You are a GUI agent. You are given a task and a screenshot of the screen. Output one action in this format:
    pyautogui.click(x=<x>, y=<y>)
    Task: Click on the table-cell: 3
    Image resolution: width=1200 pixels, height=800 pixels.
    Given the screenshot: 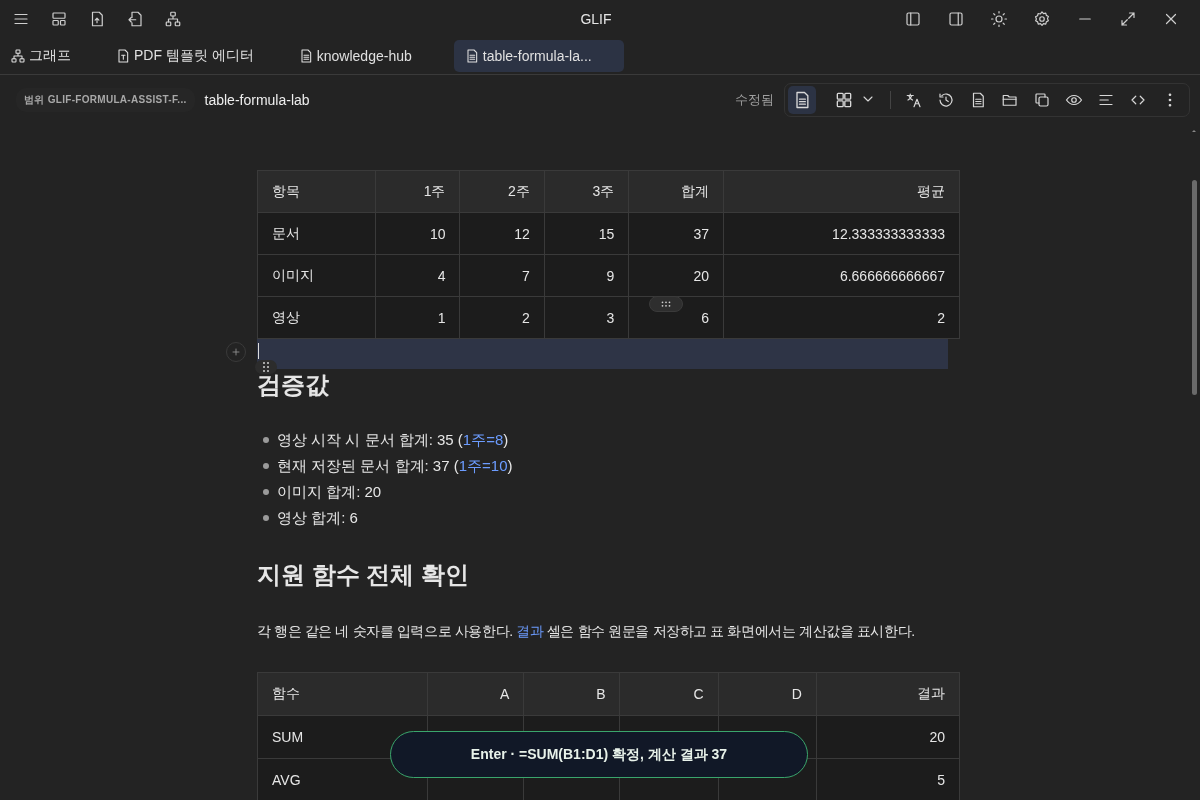 What is the action you would take?
    pyautogui.click(x=586, y=317)
    